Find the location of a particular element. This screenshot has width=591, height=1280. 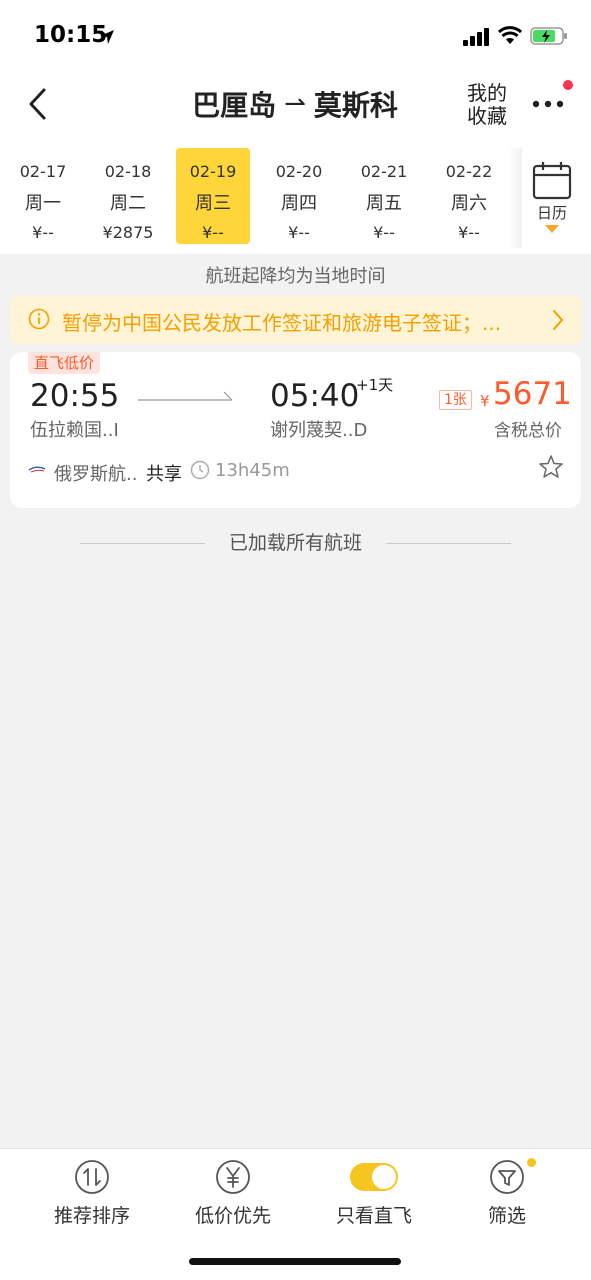

flight-price: 5671 is located at coordinates (532, 394).